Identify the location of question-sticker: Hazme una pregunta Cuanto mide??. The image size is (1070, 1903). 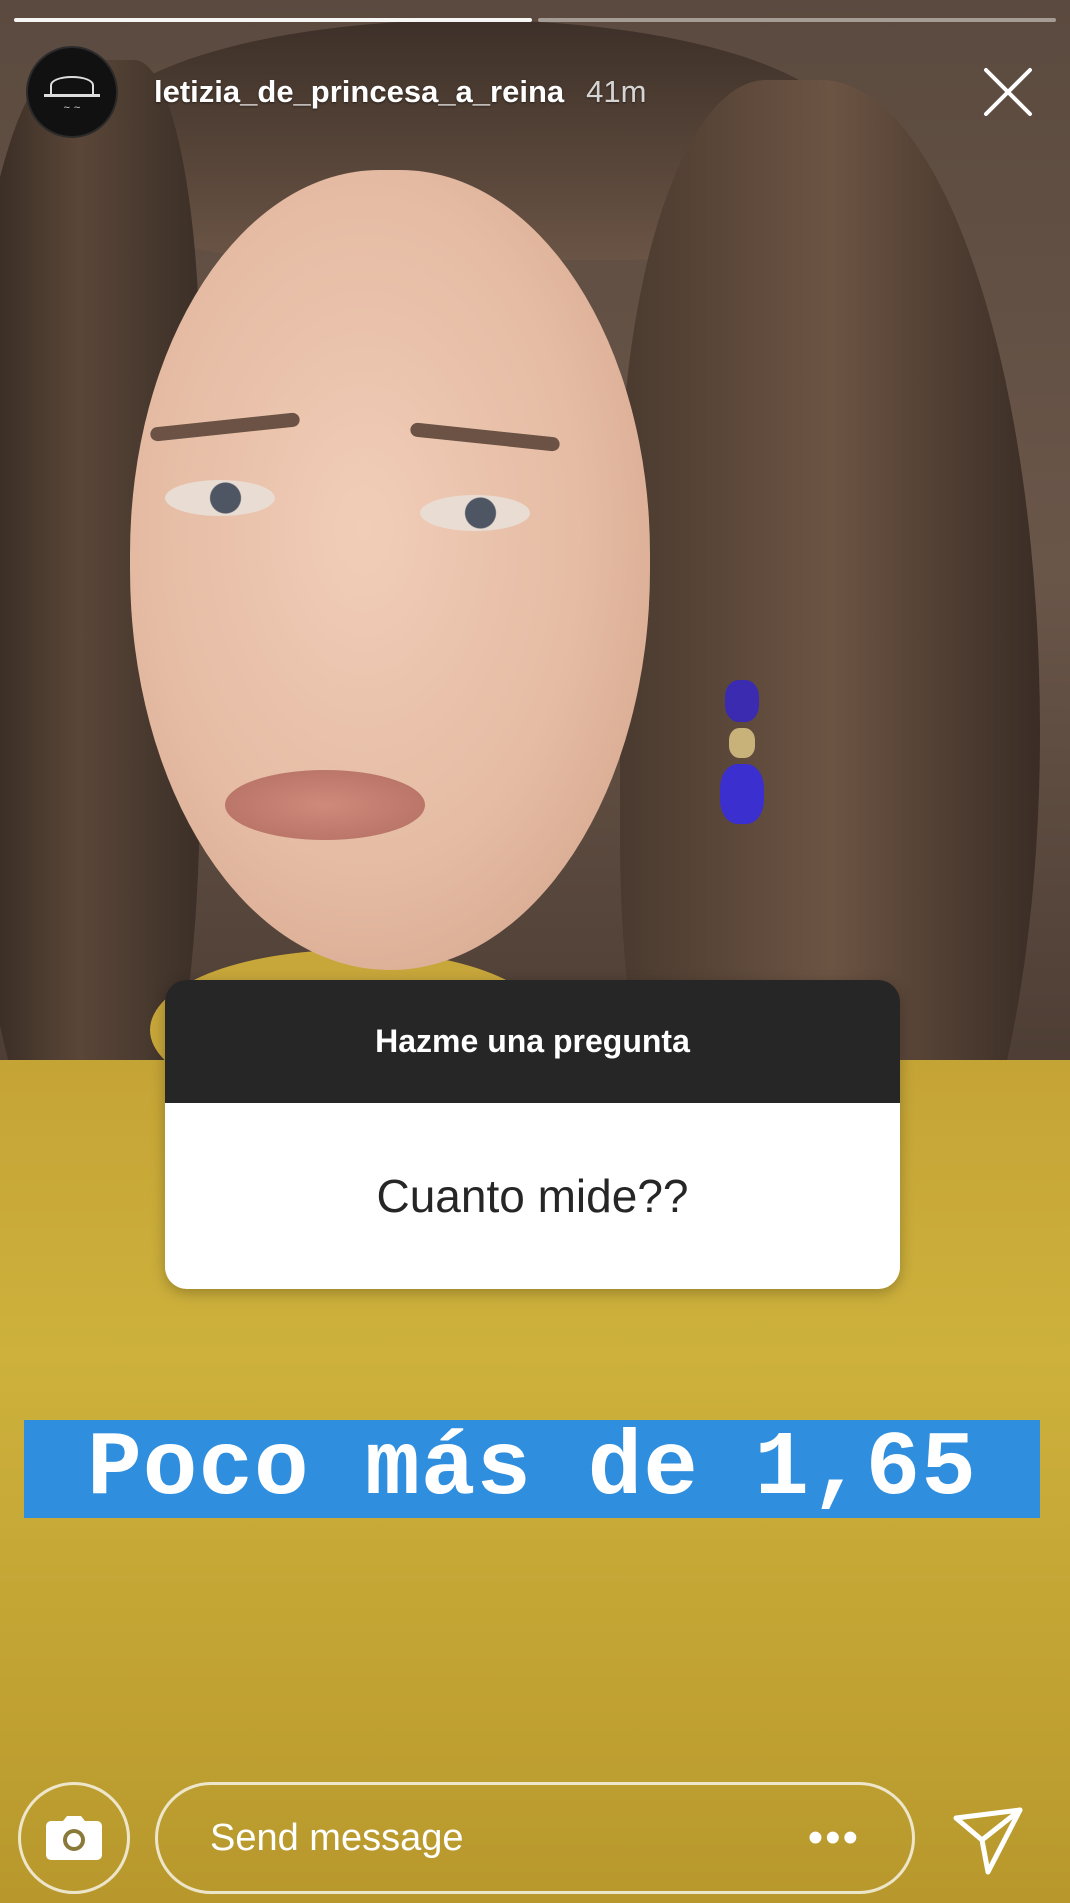
(532, 1134).